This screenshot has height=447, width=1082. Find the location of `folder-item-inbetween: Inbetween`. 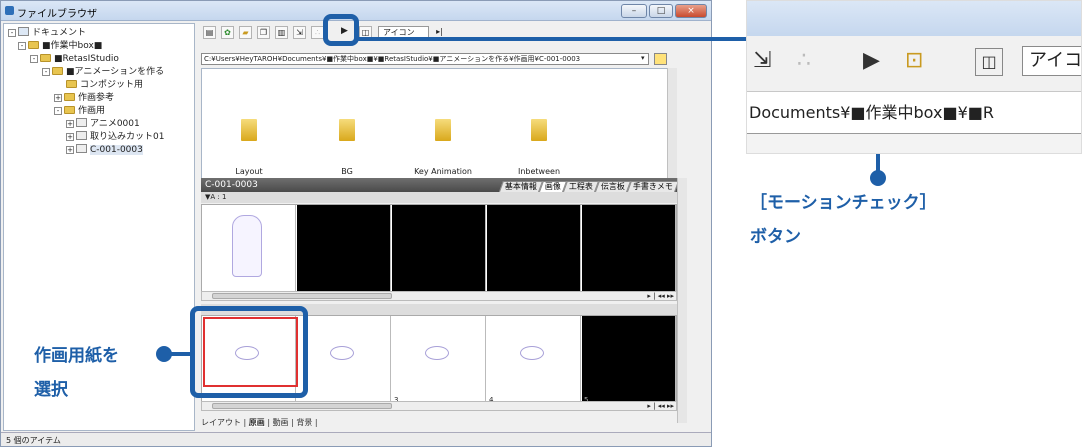

folder-item-inbetween: Inbetween is located at coordinates (539, 128).